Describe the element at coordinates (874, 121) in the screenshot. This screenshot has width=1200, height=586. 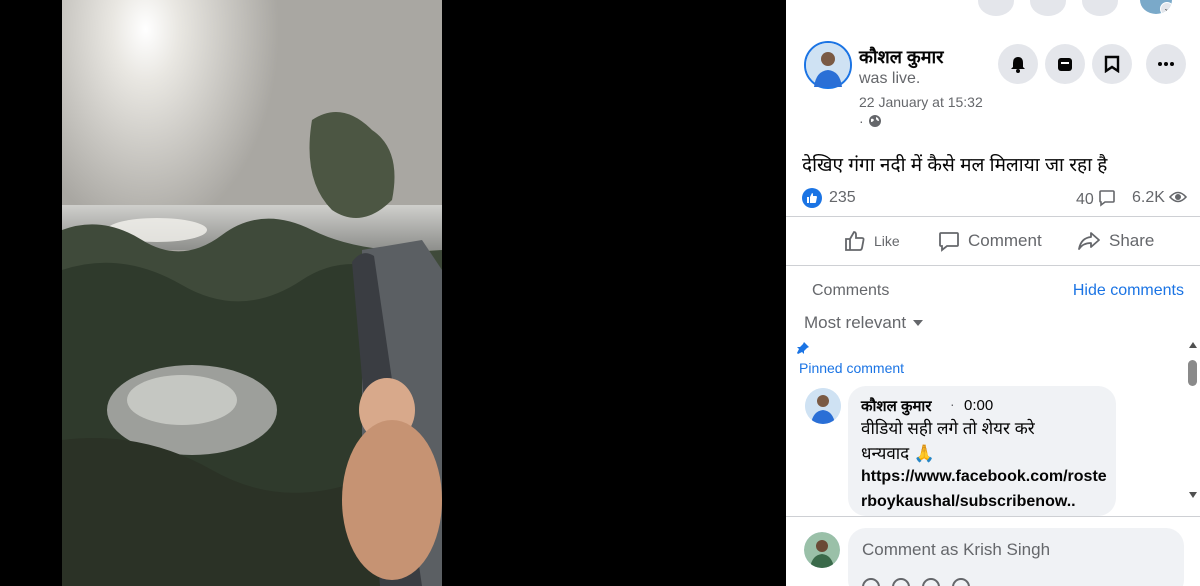
I see `globe-icon` at that location.